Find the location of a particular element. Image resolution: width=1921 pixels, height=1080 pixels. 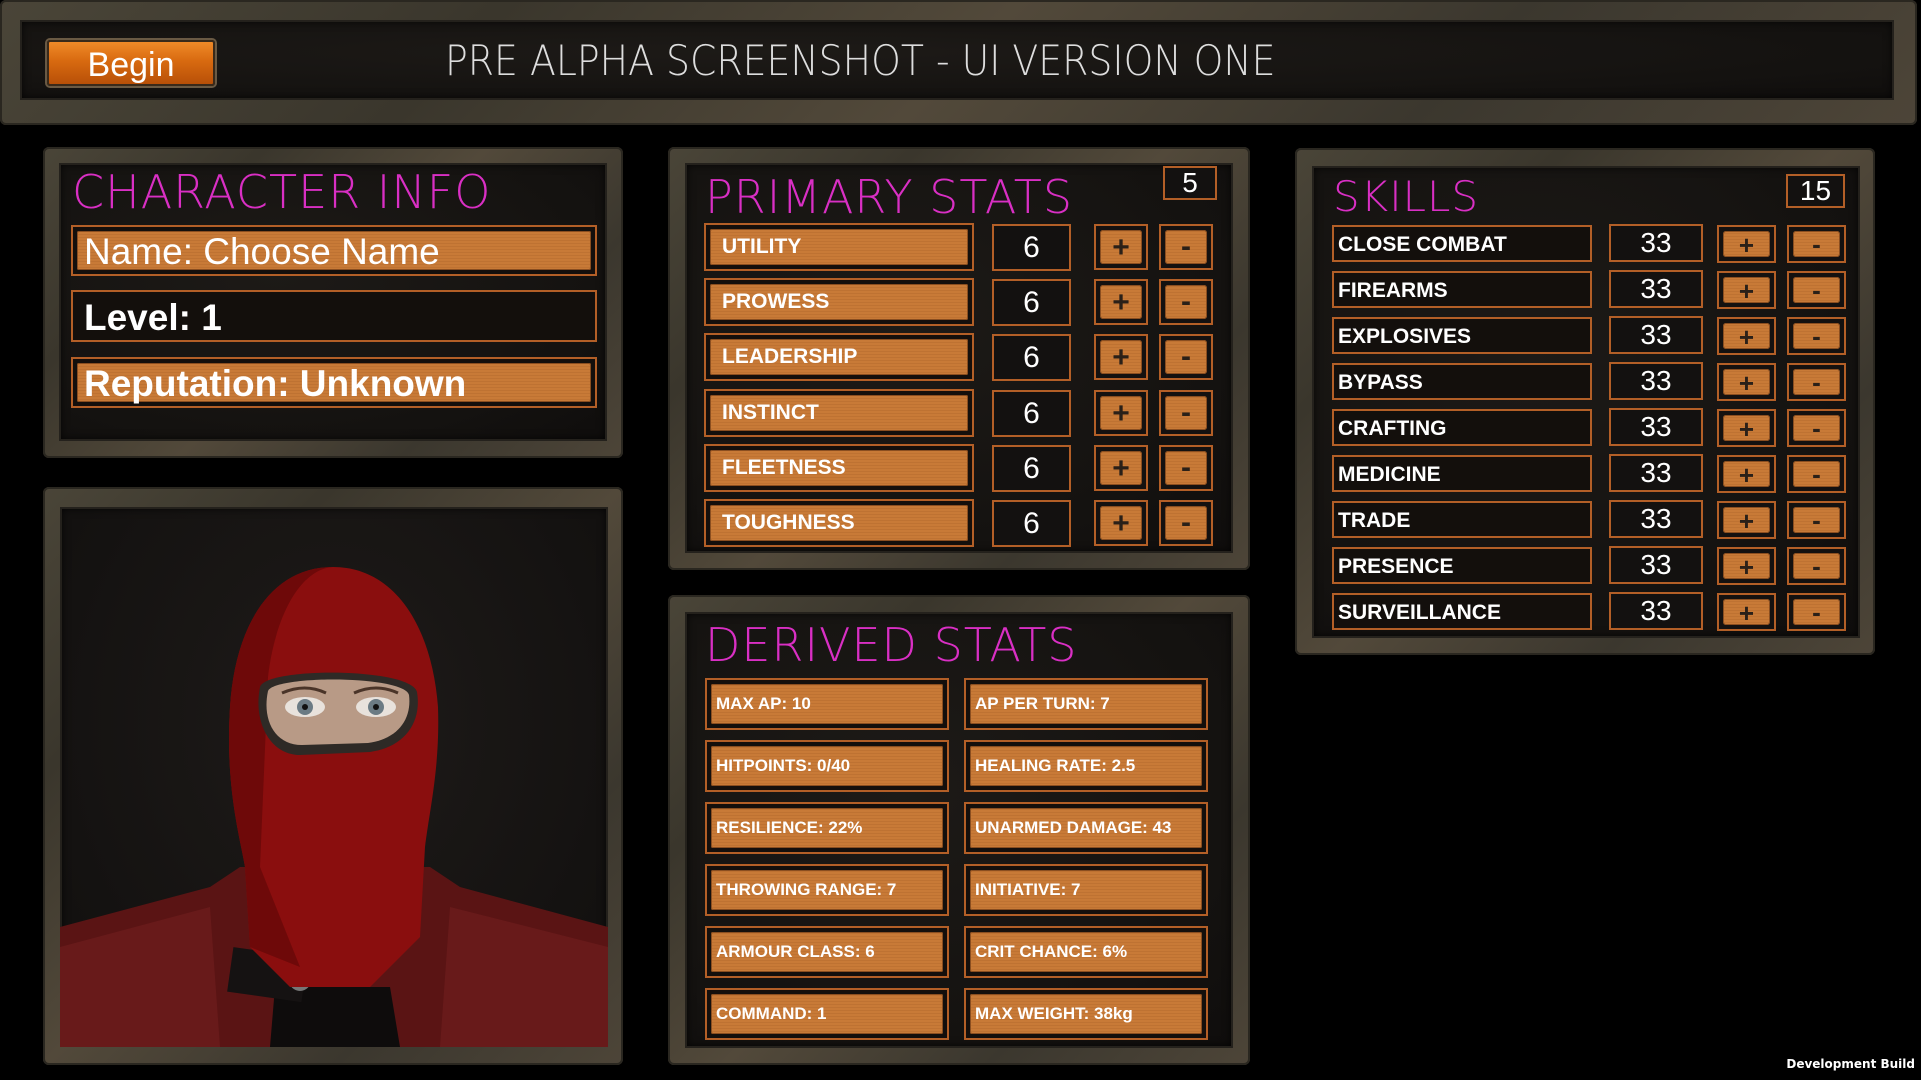

skill-label-box: CRAFTING is located at coordinates (1462, 427).